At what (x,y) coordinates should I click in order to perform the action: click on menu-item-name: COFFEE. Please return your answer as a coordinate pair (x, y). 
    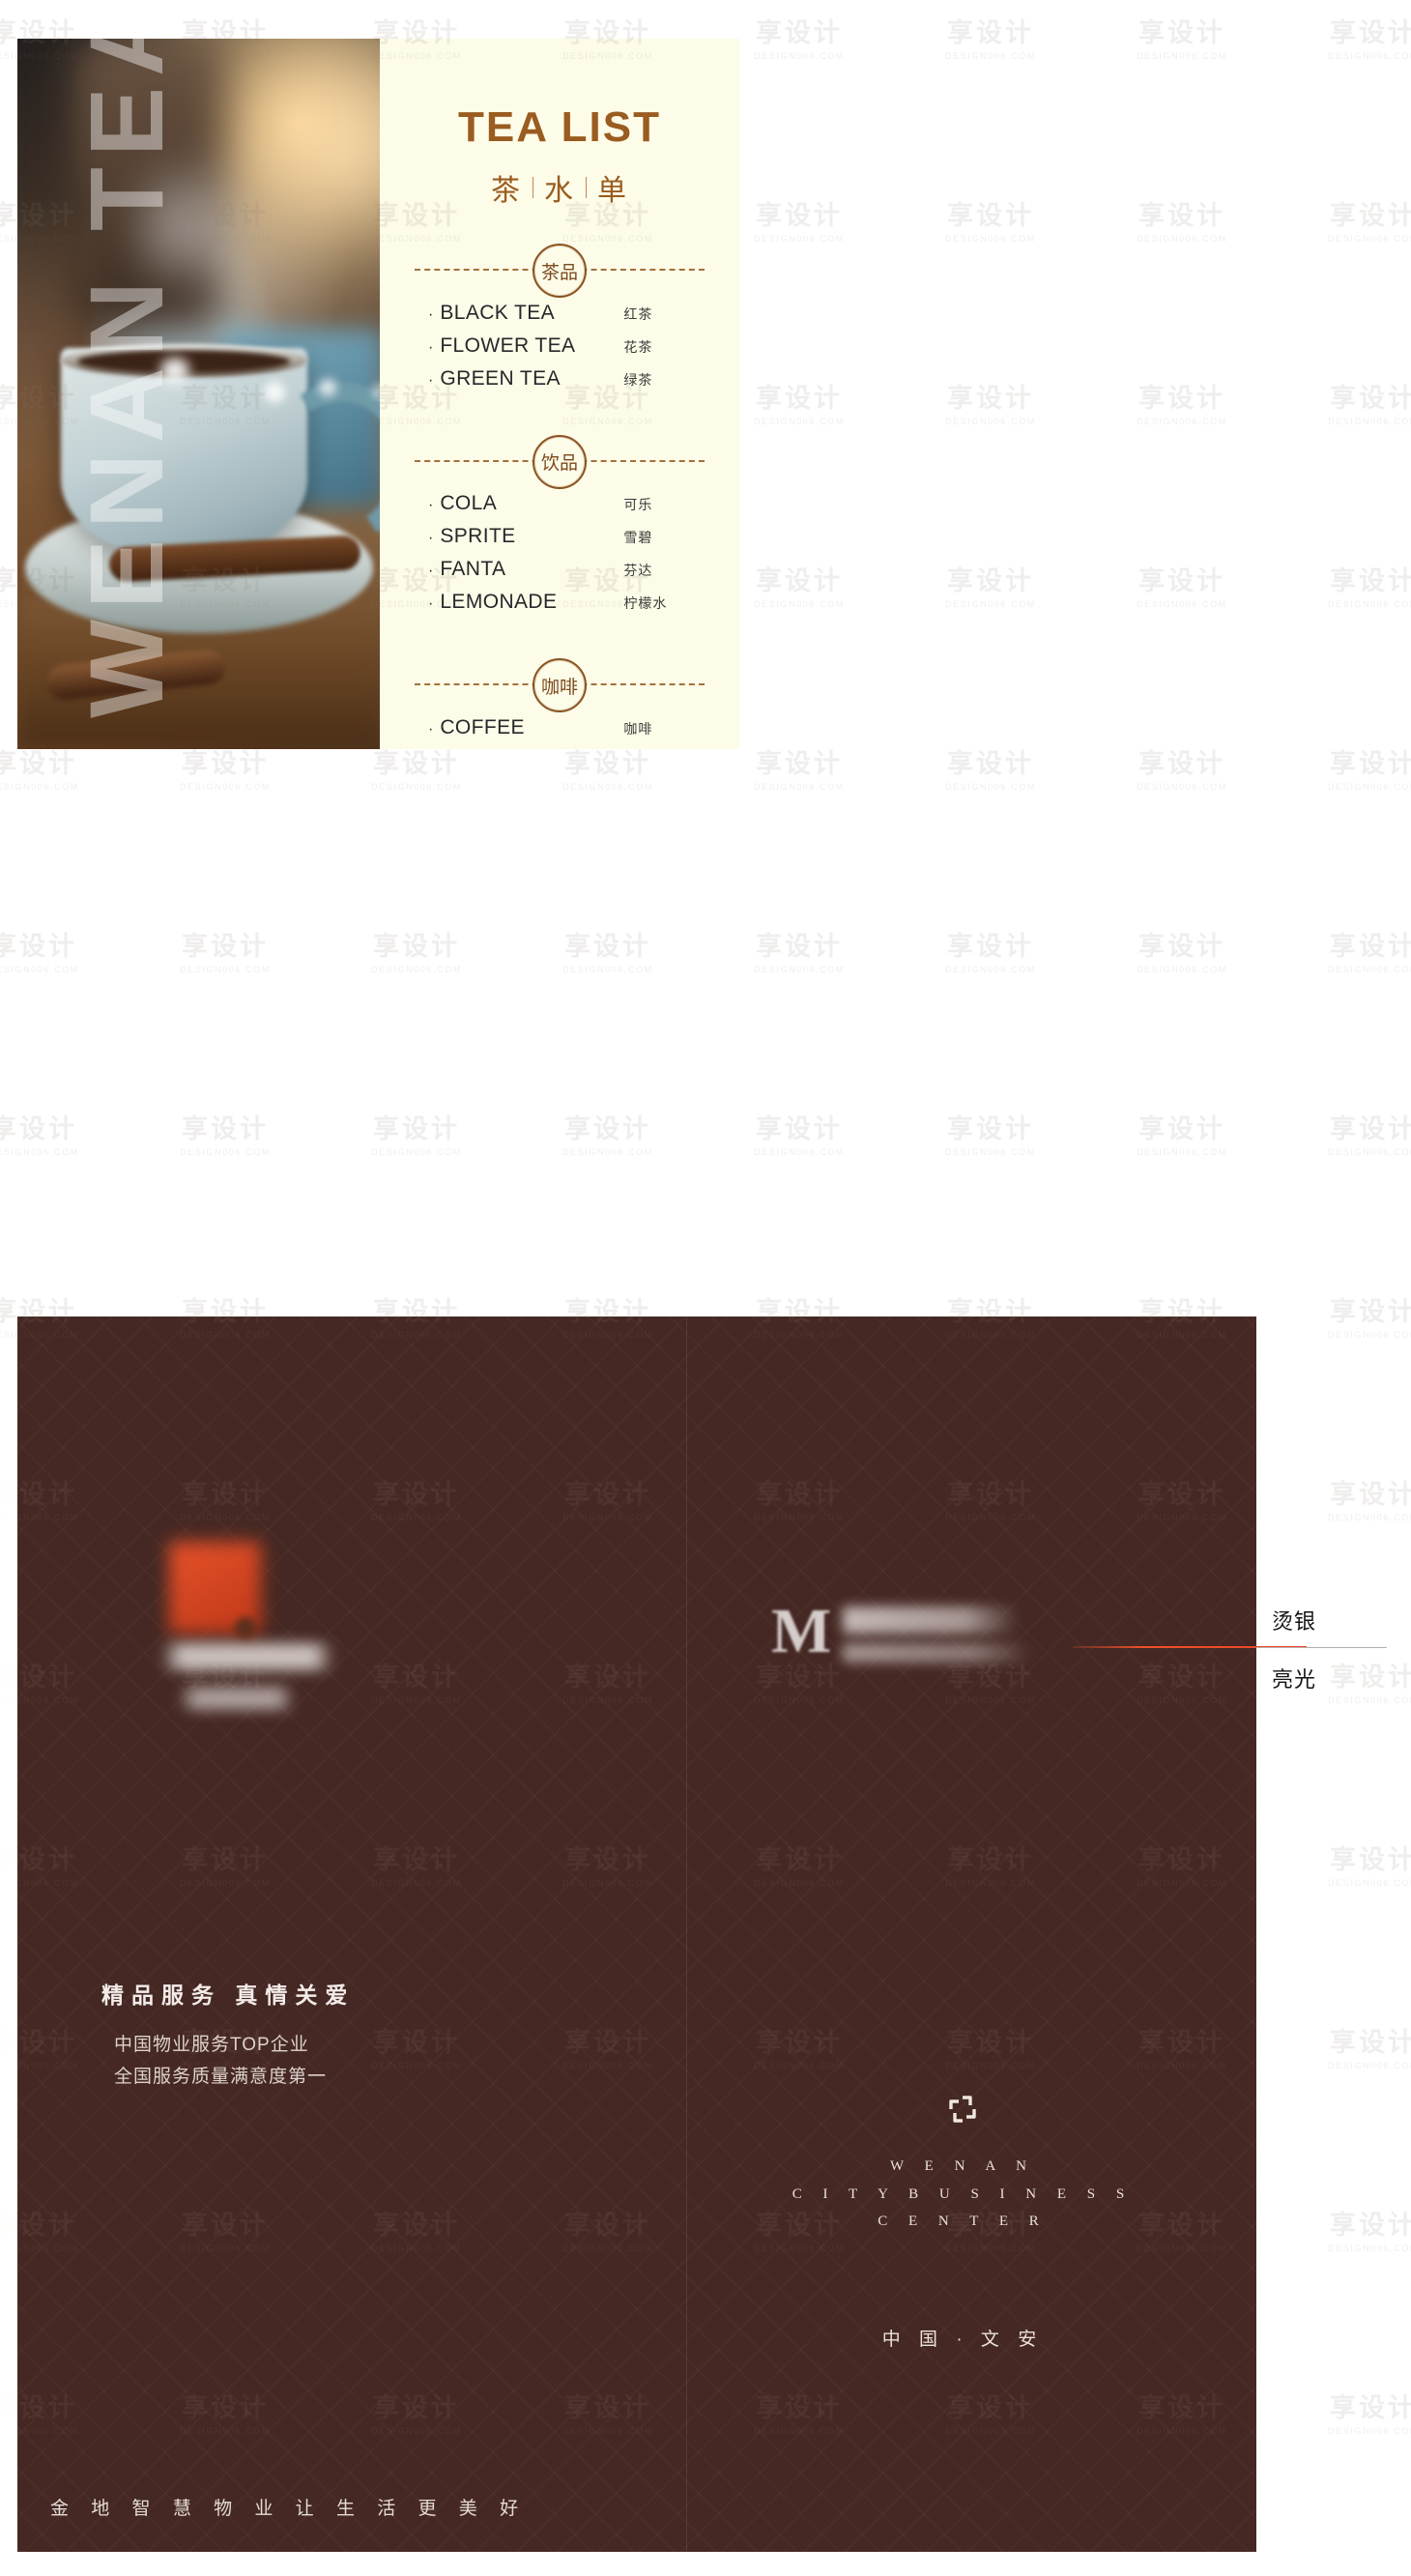
    Looking at the image, I should click on (482, 727).